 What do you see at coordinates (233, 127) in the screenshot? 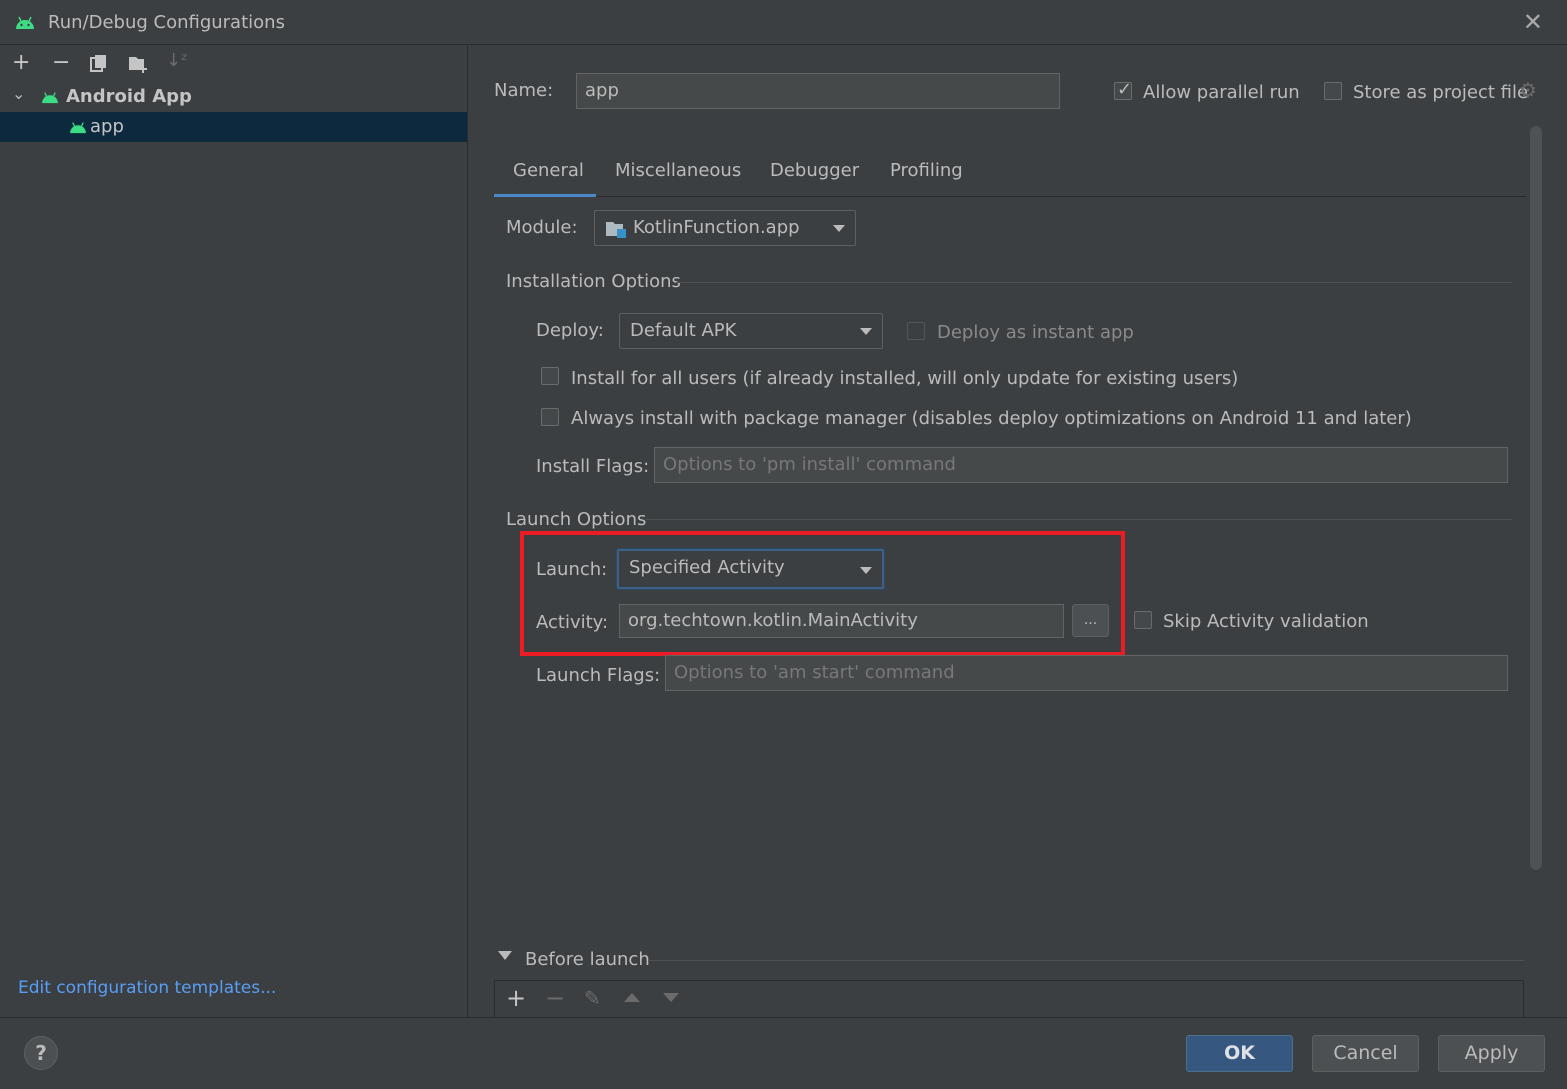
I see `tree-item-app: app` at bounding box center [233, 127].